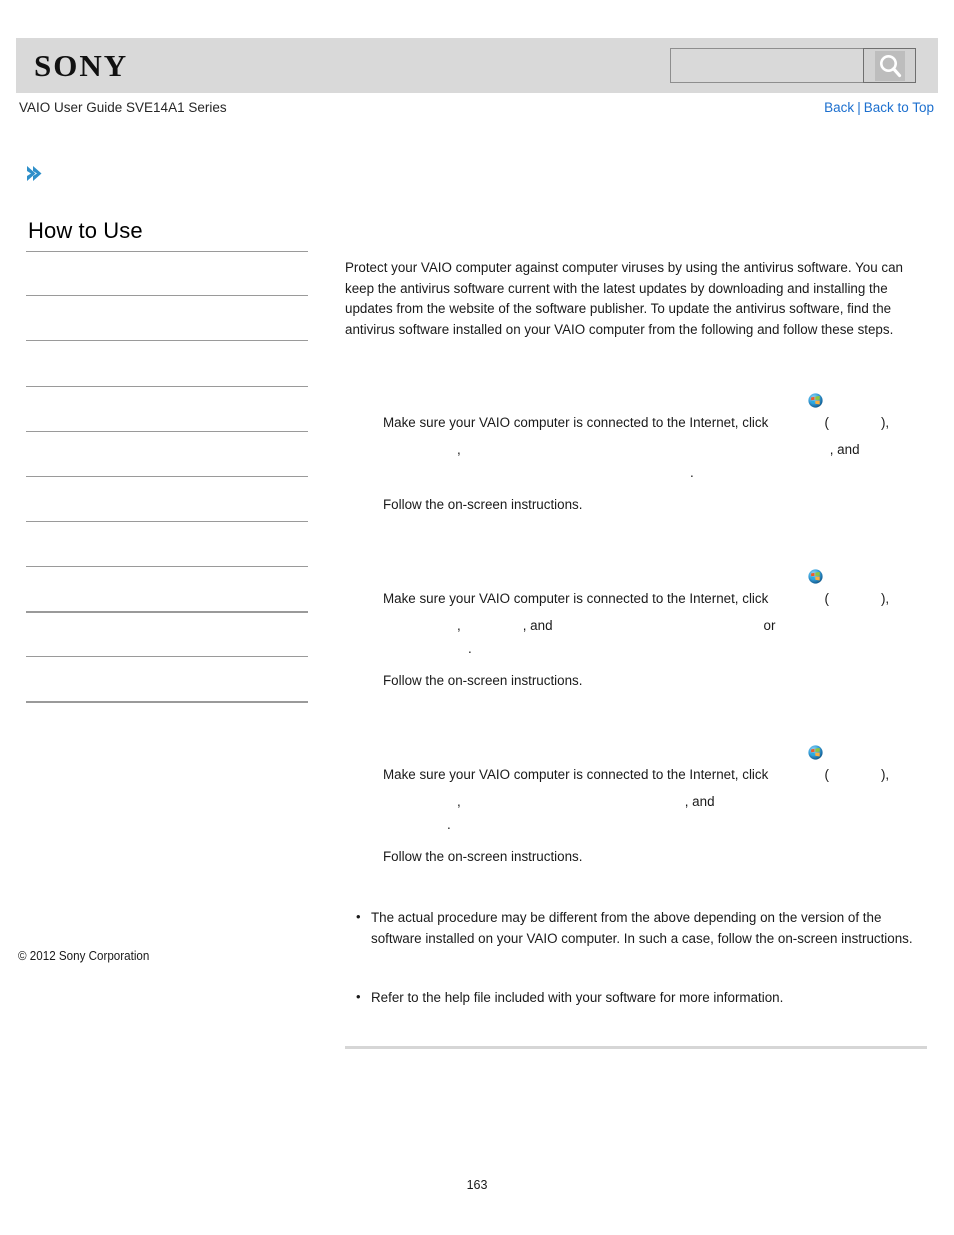  I want to click on back-link: Back, so click(839, 107).